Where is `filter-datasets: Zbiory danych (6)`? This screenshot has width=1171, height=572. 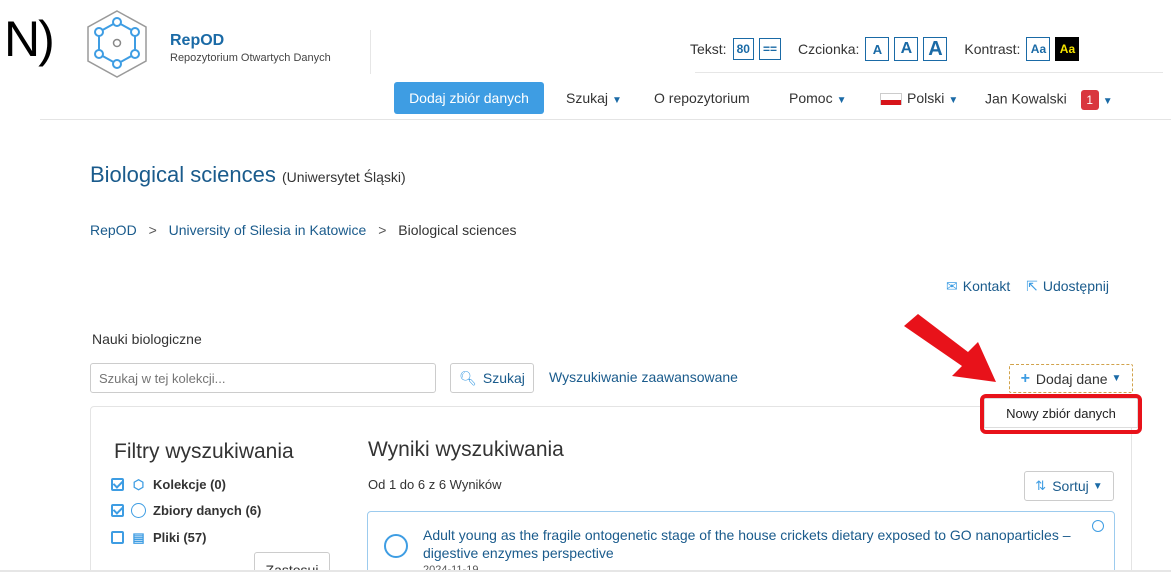 filter-datasets: Zbiory danych (6) is located at coordinates (186, 510).